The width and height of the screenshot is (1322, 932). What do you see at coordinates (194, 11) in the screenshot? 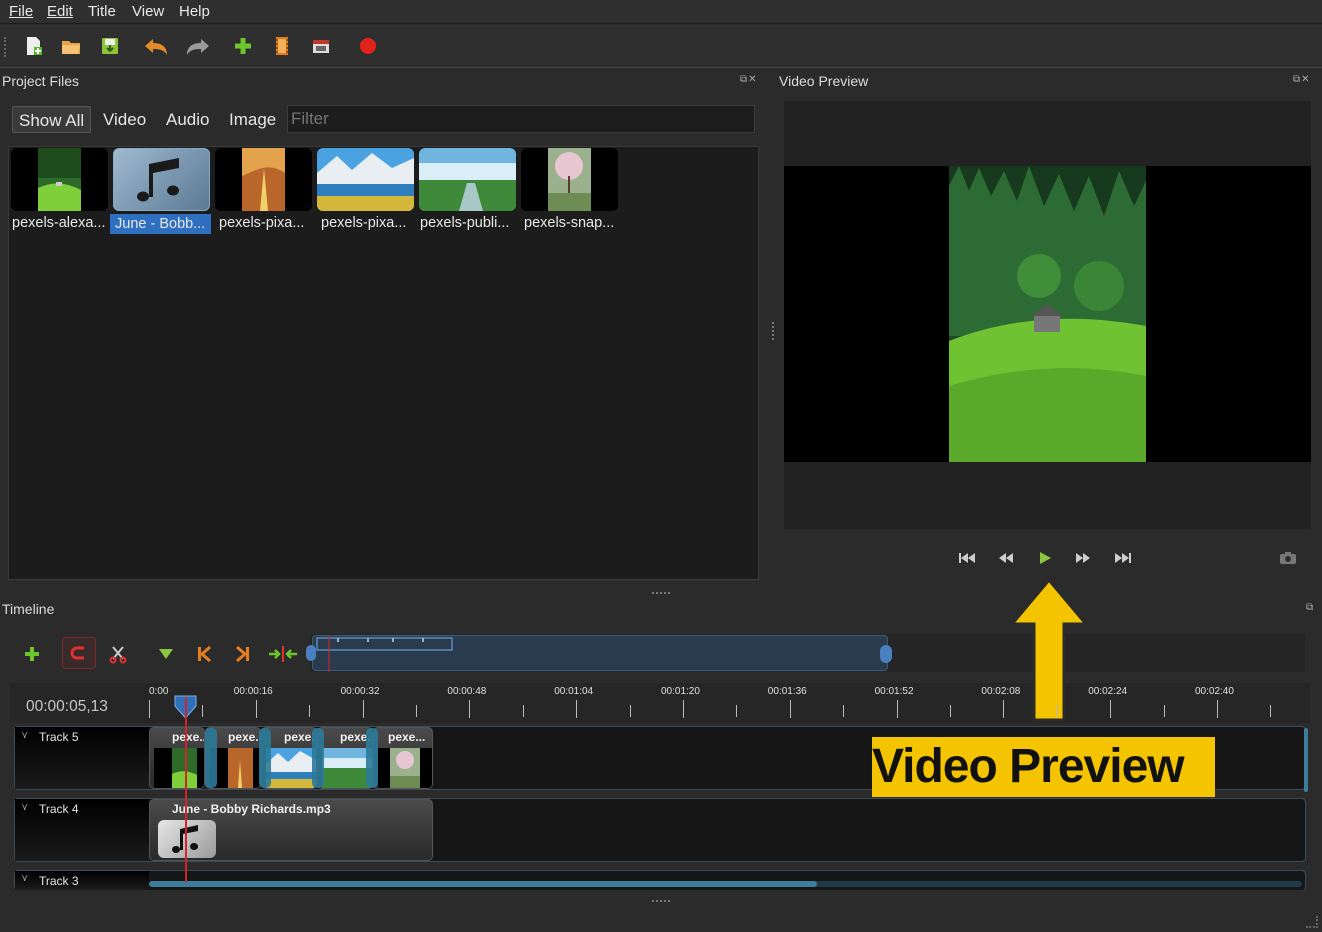
I see `menu-help: Help` at bounding box center [194, 11].